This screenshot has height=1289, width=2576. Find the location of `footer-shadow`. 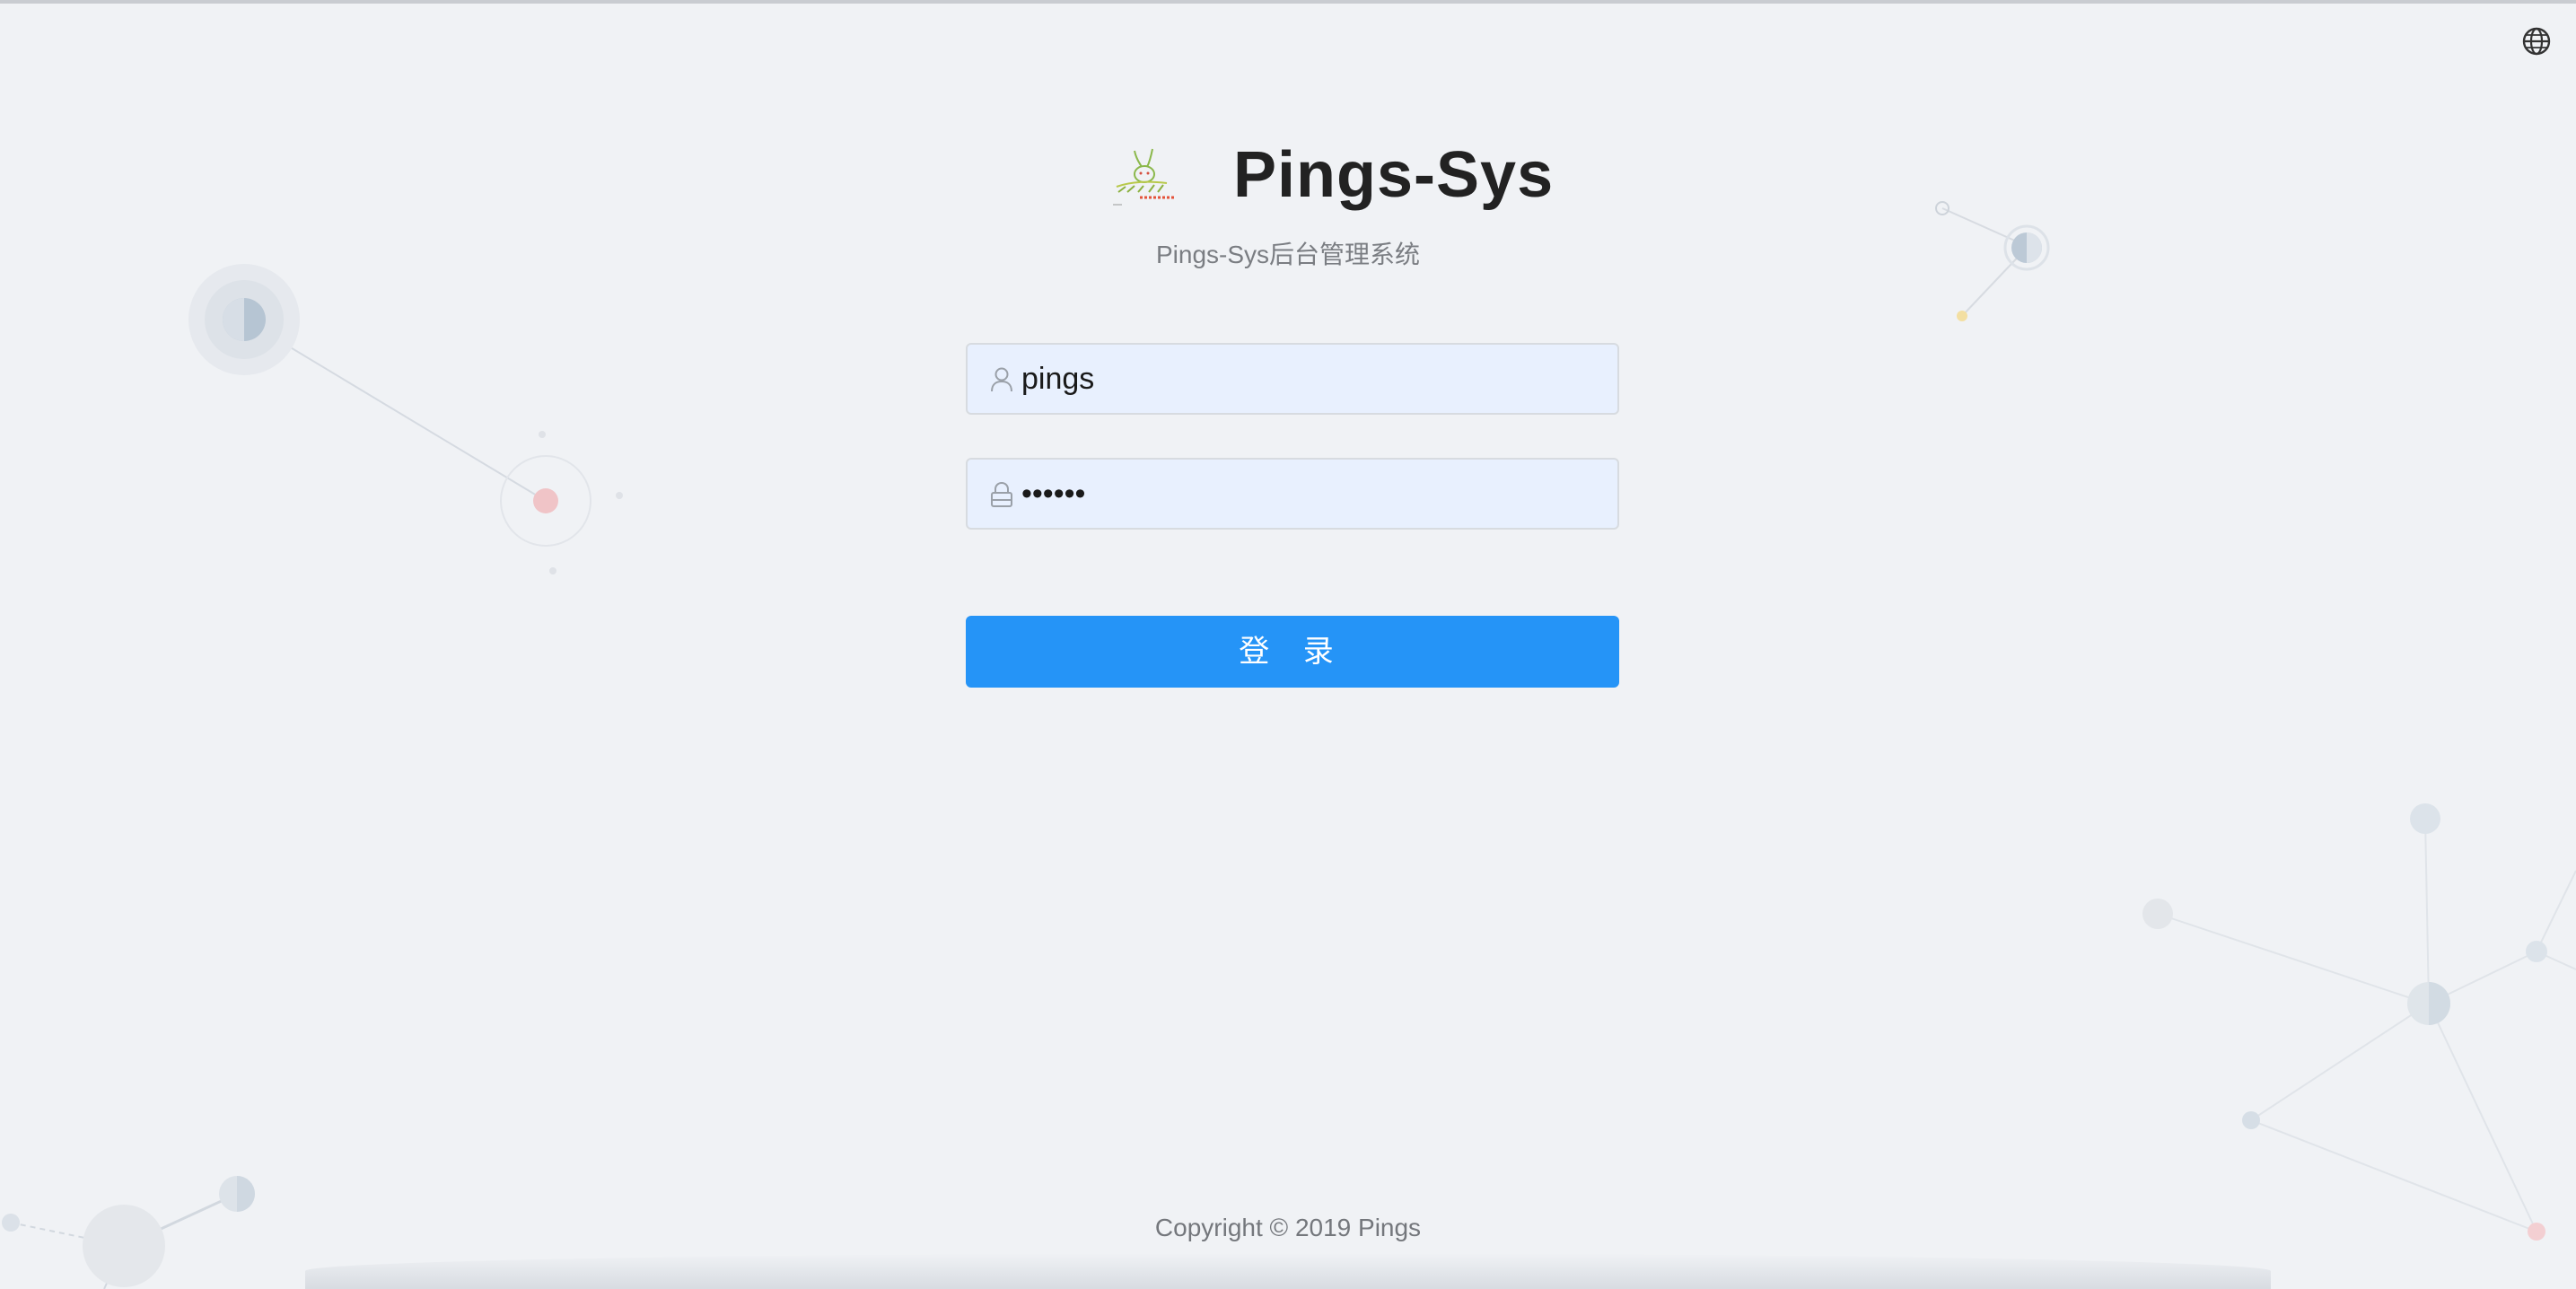

footer-shadow is located at coordinates (1288, 1271).